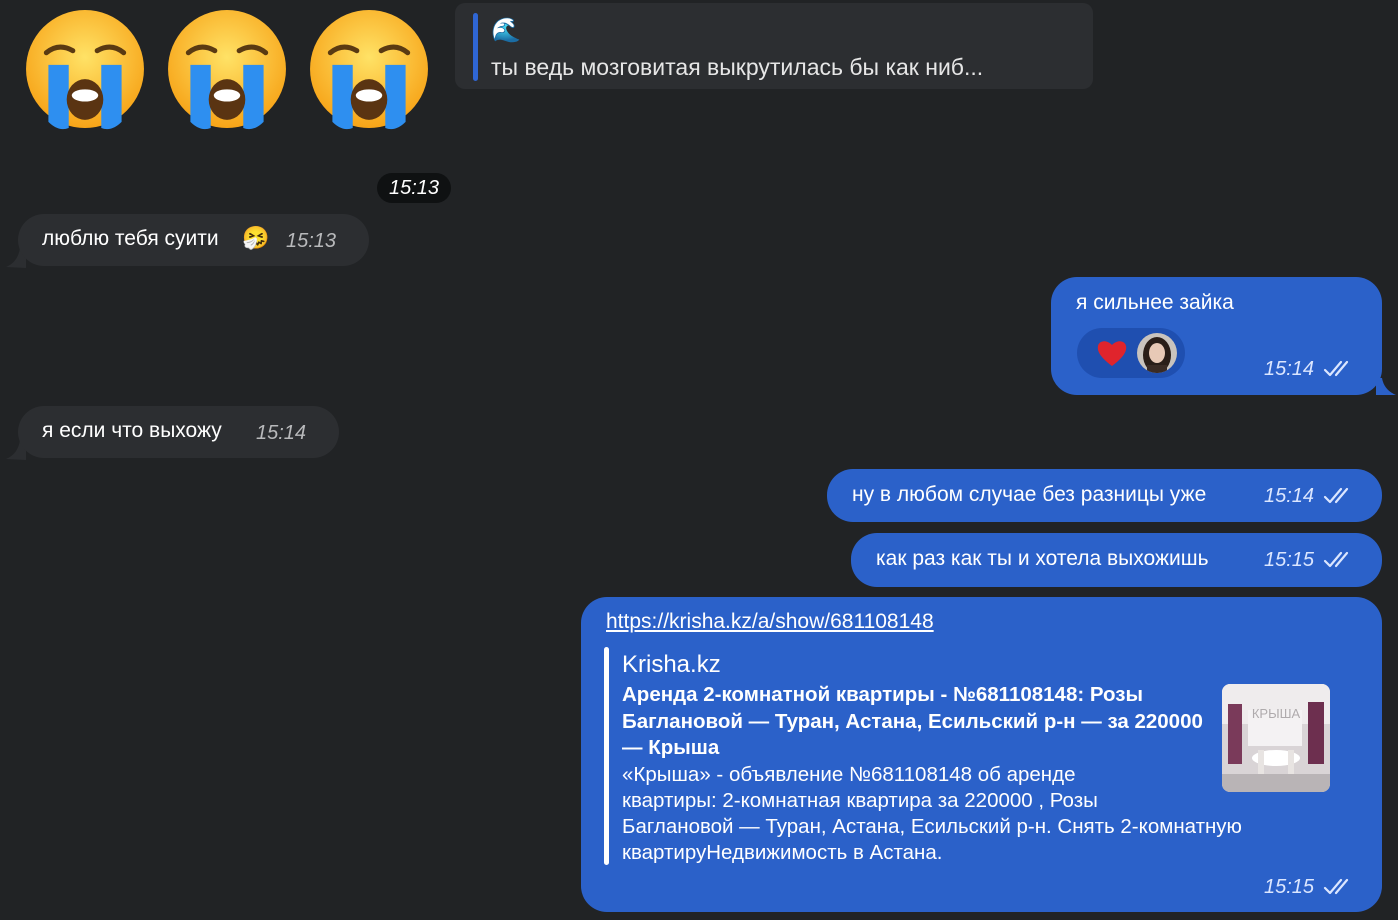  What do you see at coordinates (1155, 302) in the screenshot?
I see `message-text: я сильнее зайка` at bounding box center [1155, 302].